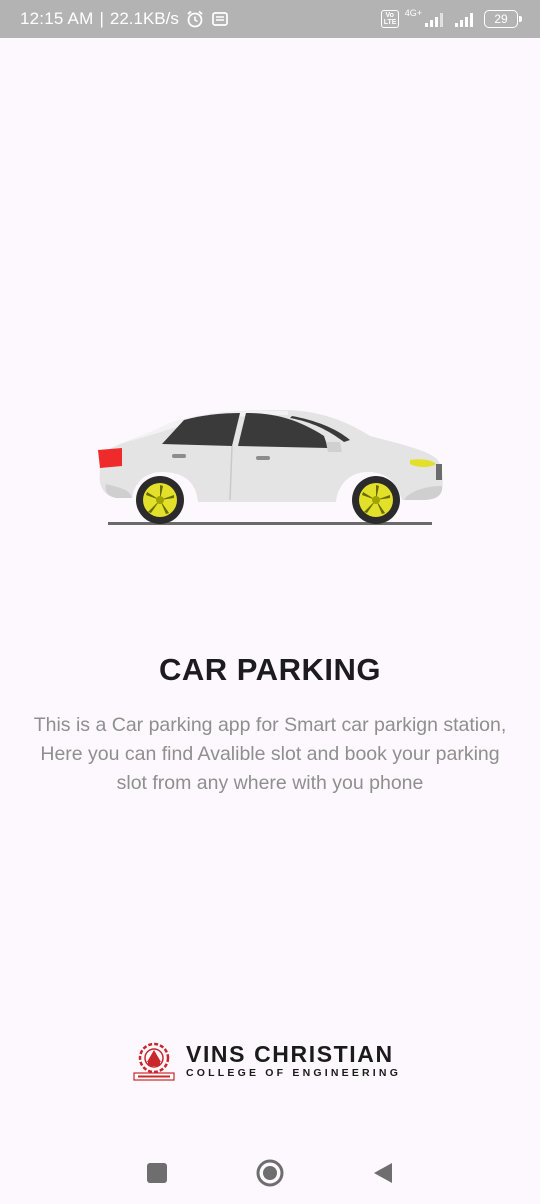 The height and width of the screenshot is (1204, 540). Describe the element at coordinates (270, 669) in the screenshot. I see `page-title: CAR PARKING` at that location.